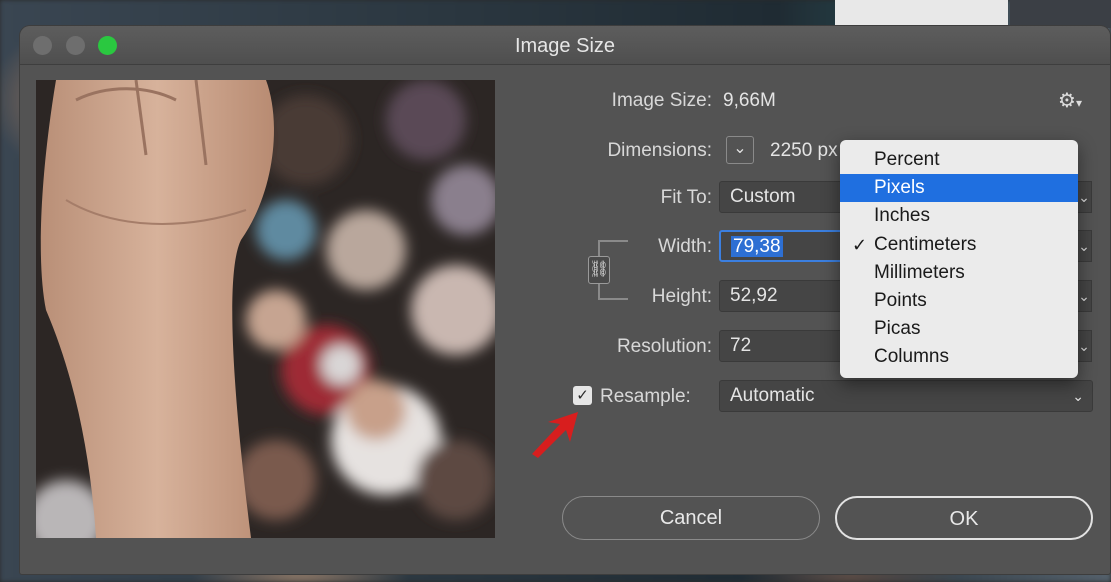 The height and width of the screenshot is (582, 1111). What do you see at coordinates (664, 346) in the screenshot?
I see `resolution-label: Resolution:` at bounding box center [664, 346].